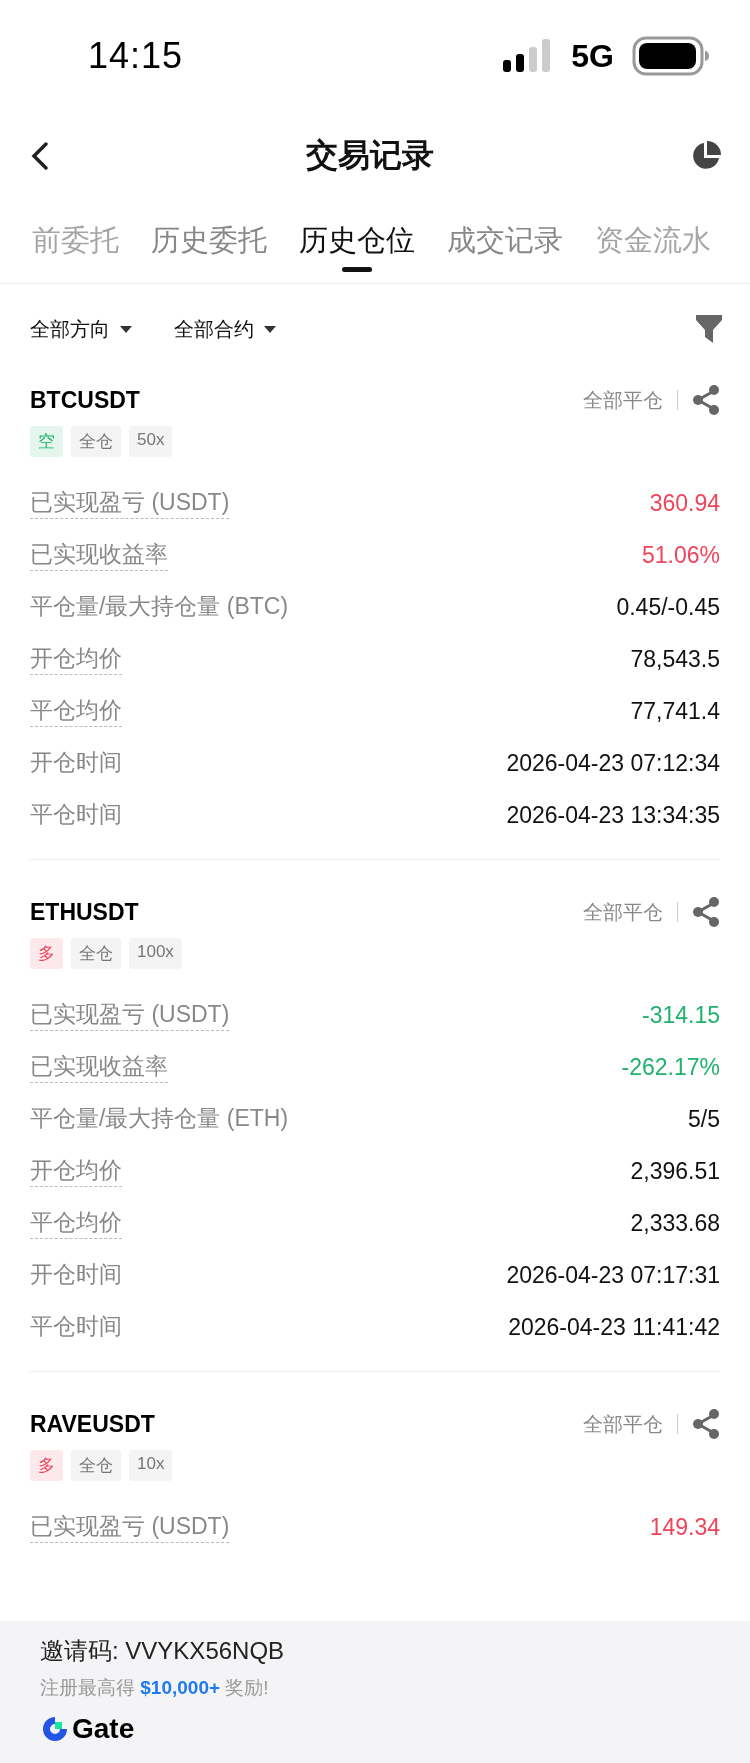 The width and height of the screenshot is (750, 1763). Describe the element at coordinates (681, 1015) in the screenshot. I see `field-value: -314.15` at that location.